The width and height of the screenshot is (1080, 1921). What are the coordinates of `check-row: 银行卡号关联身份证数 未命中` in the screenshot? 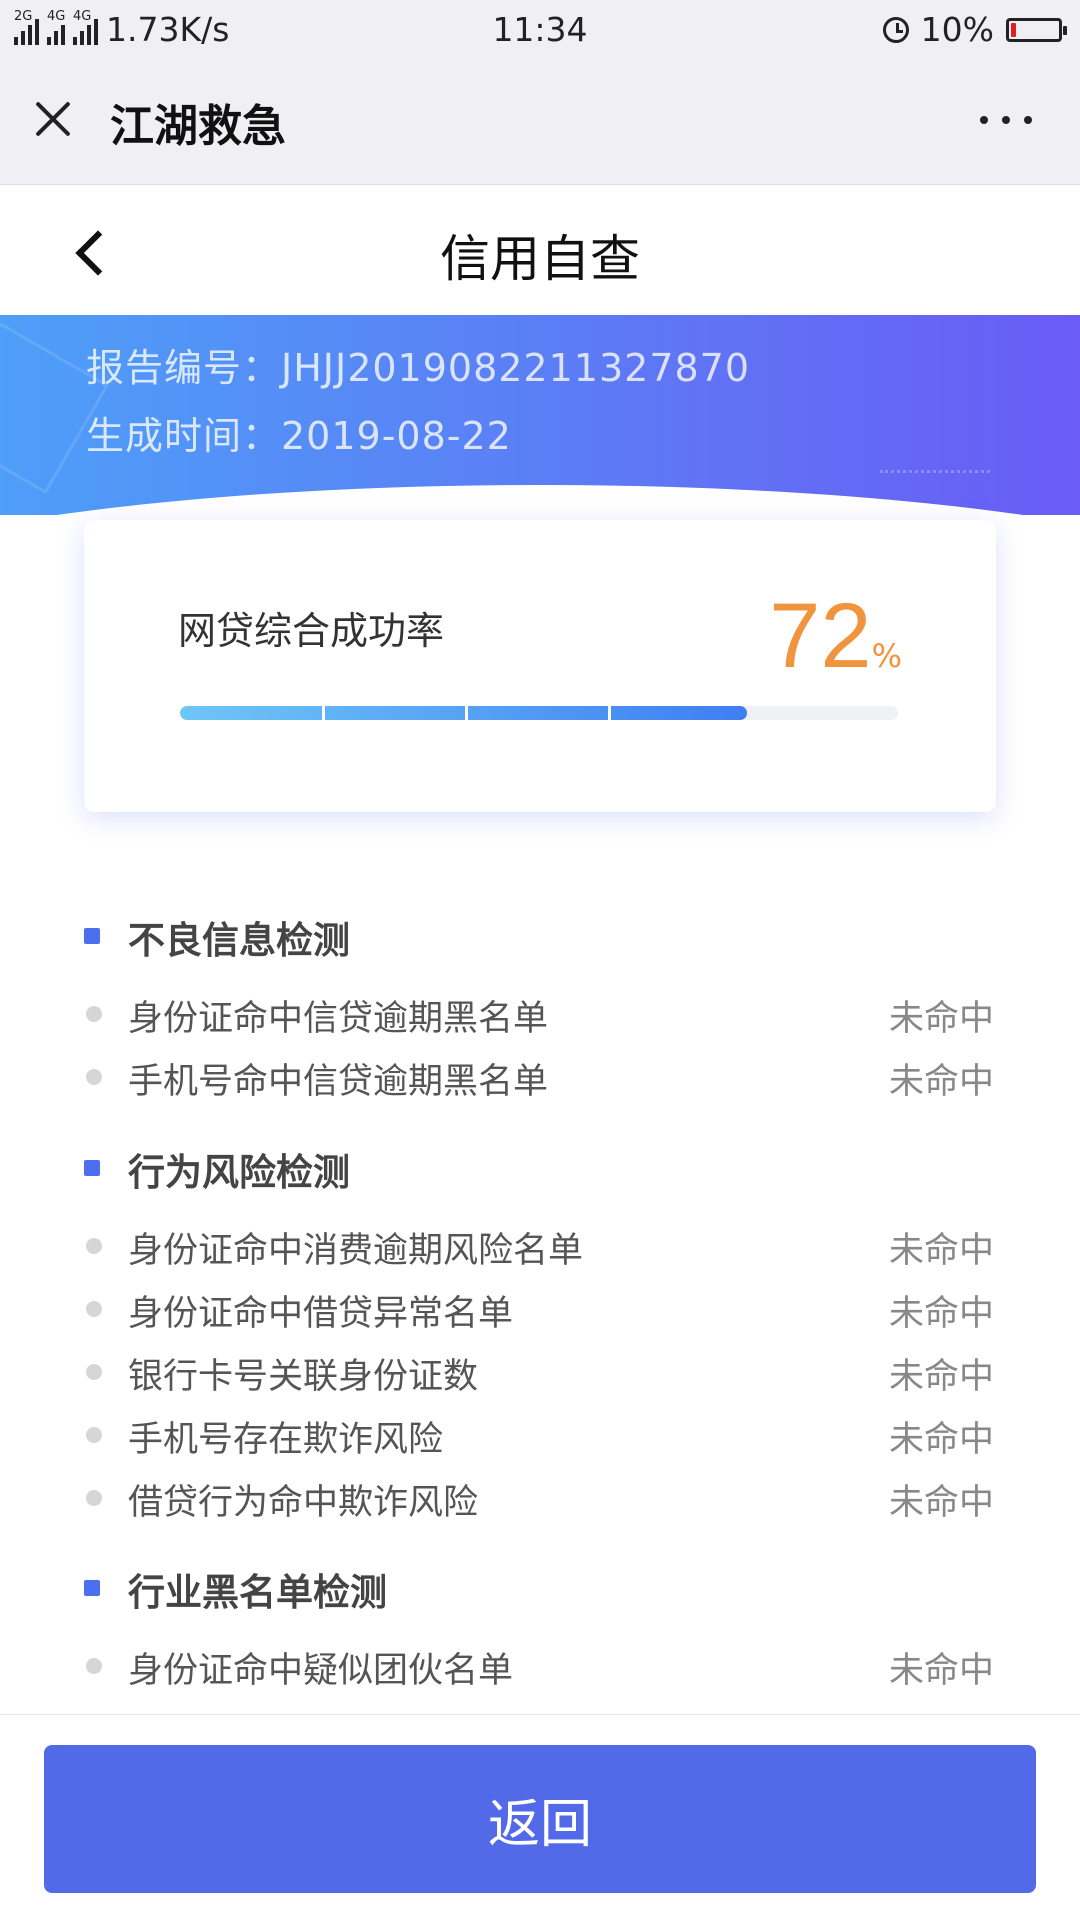 It's located at (540, 1373).